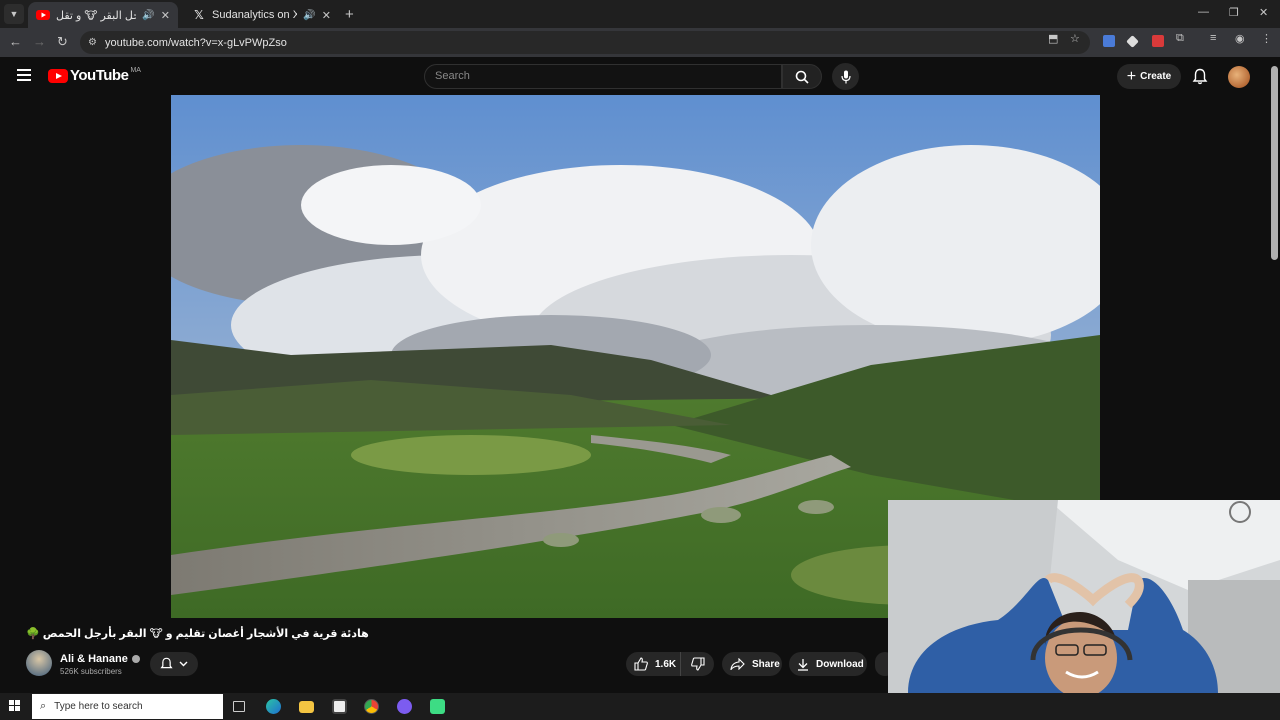 This screenshot has width=1280, height=720. I want to click on profile-icon: ◉, so click(1240, 38).